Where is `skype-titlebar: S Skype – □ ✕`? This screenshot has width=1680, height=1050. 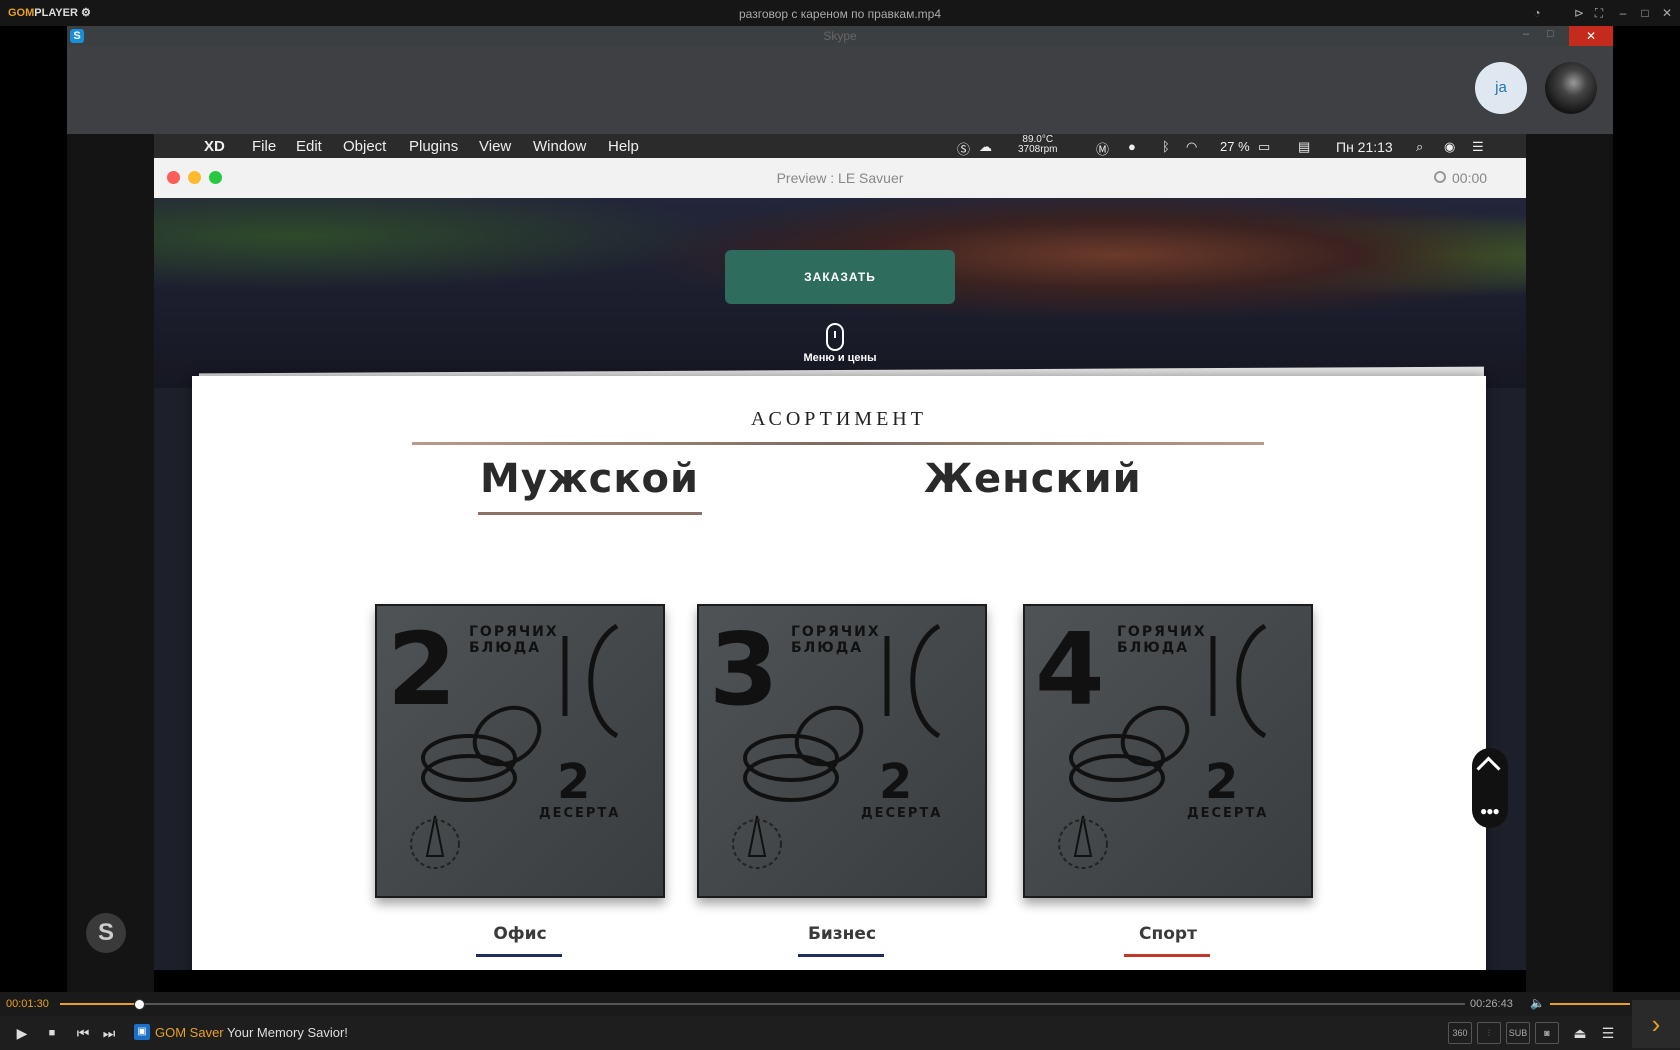 skype-titlebar: S Skype – □ ✕ is located at coordinates (840, 36).